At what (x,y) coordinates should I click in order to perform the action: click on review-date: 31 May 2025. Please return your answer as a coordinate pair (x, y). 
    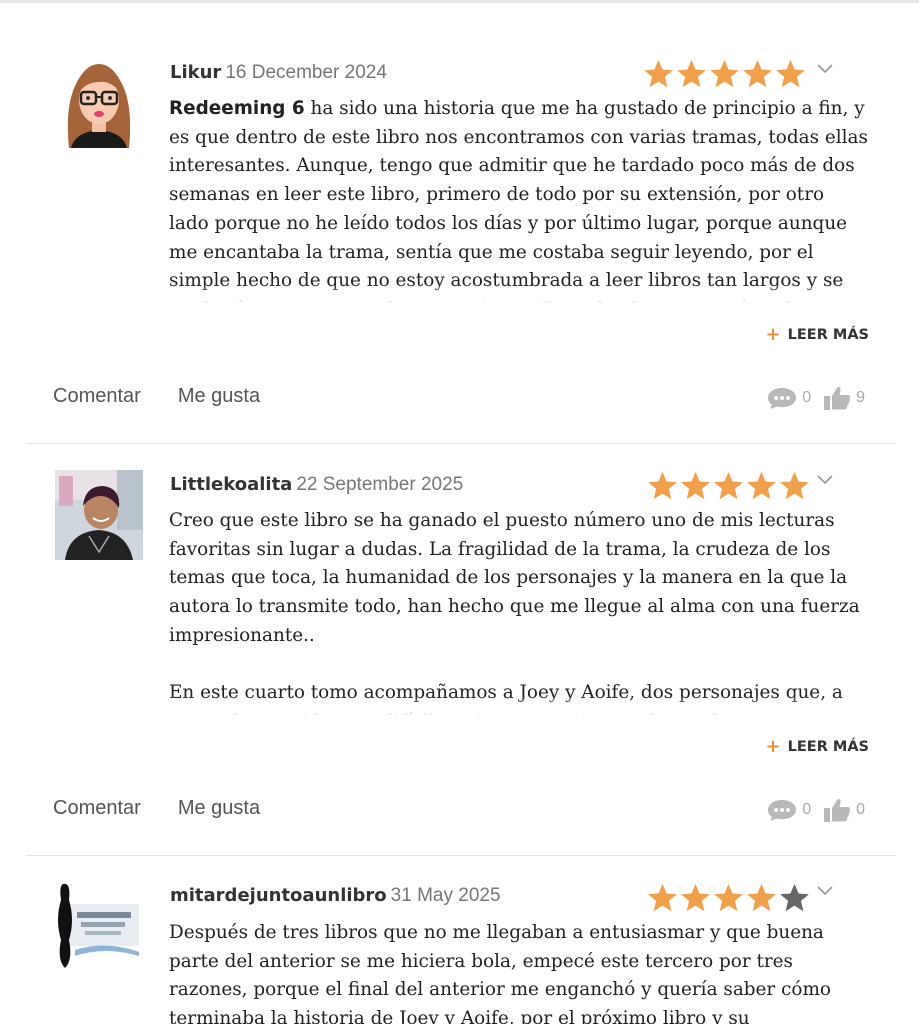
    Looking at the image, I should click on (445, 895).